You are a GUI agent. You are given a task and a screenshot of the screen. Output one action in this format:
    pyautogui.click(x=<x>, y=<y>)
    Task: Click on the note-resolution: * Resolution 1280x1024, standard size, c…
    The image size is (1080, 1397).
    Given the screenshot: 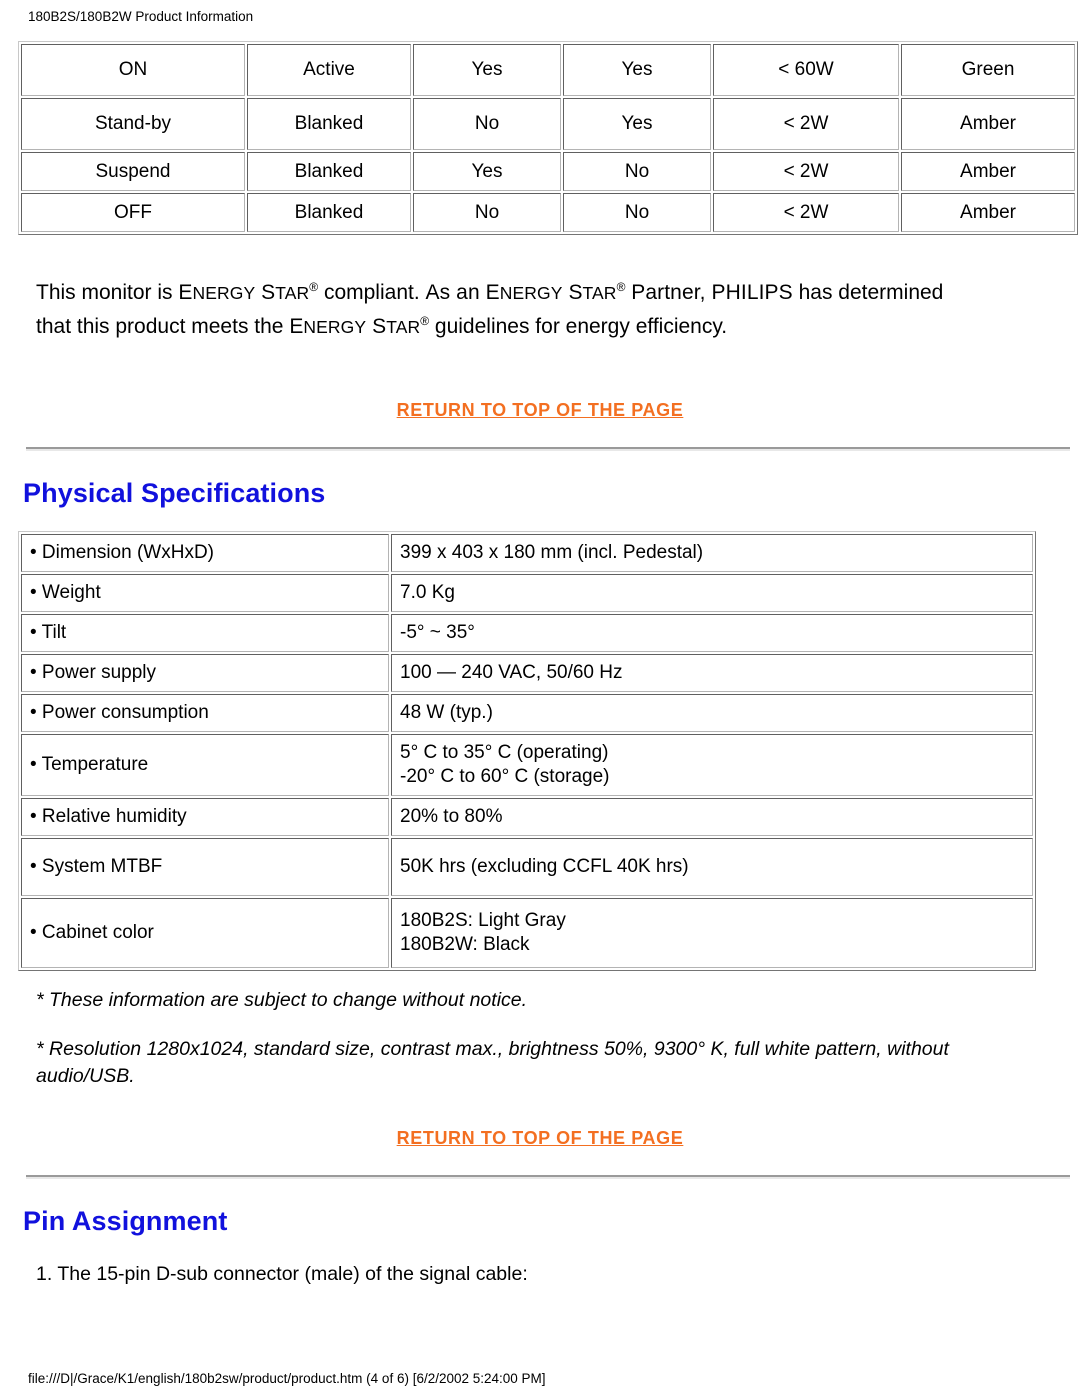 What is the action you would take?
    pyautogui.click(x=492, y=1062)
    